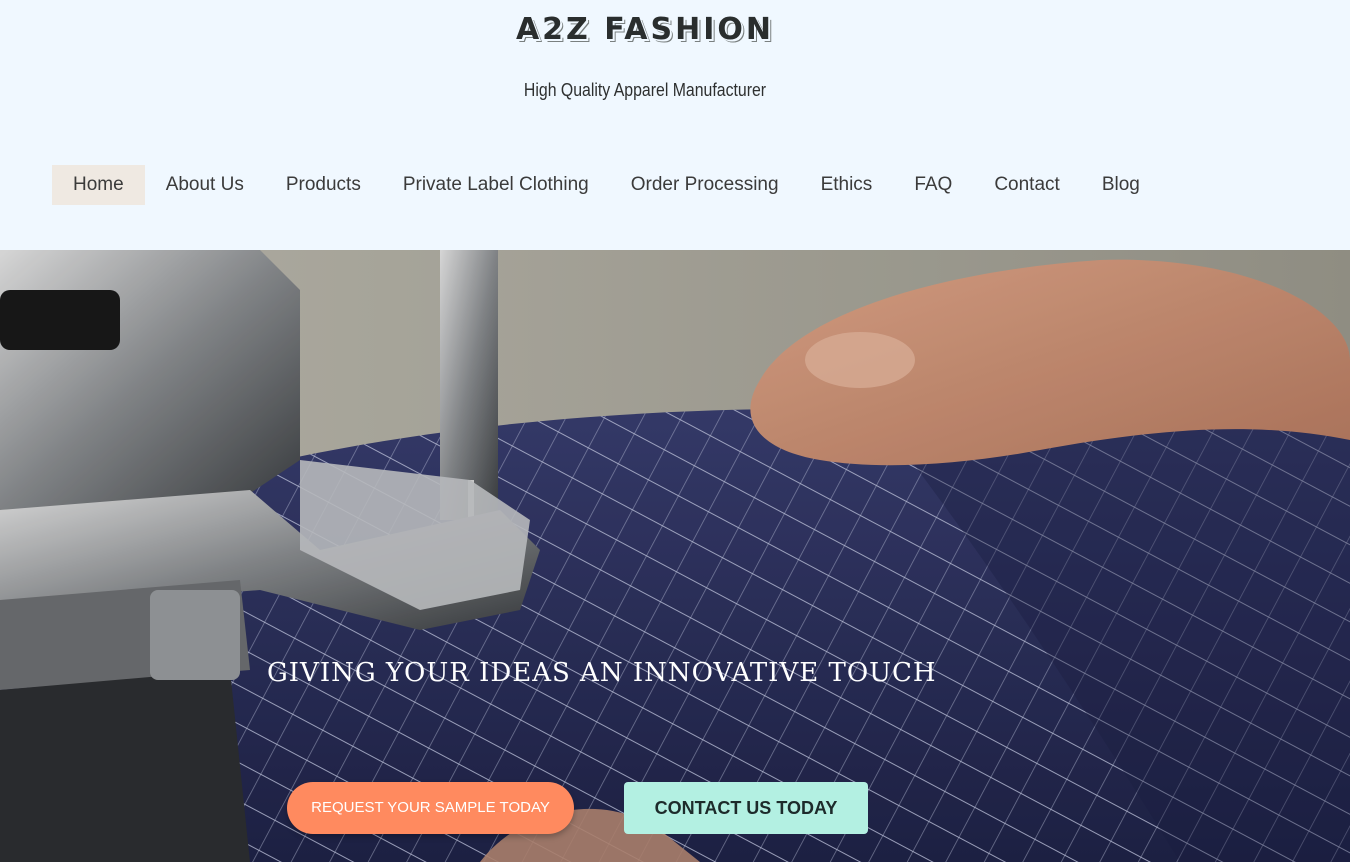 The image size is (1350, 862). What do you see at coordinates (98, 185) in the screenshot?
I see `nav-item-home: Home` at bounding box center [98, 185].